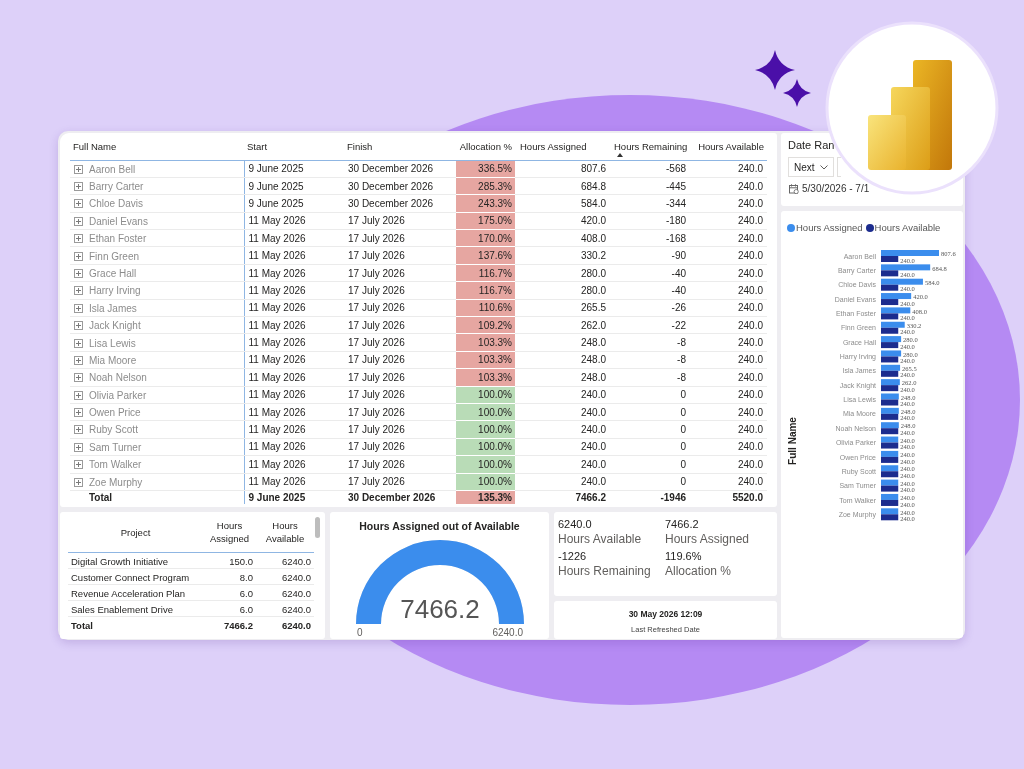  What do you see at coordinates (829, 227) in the screenshot?
I see `legend-label: Hours Assigned` at bounding box center [829, 227].